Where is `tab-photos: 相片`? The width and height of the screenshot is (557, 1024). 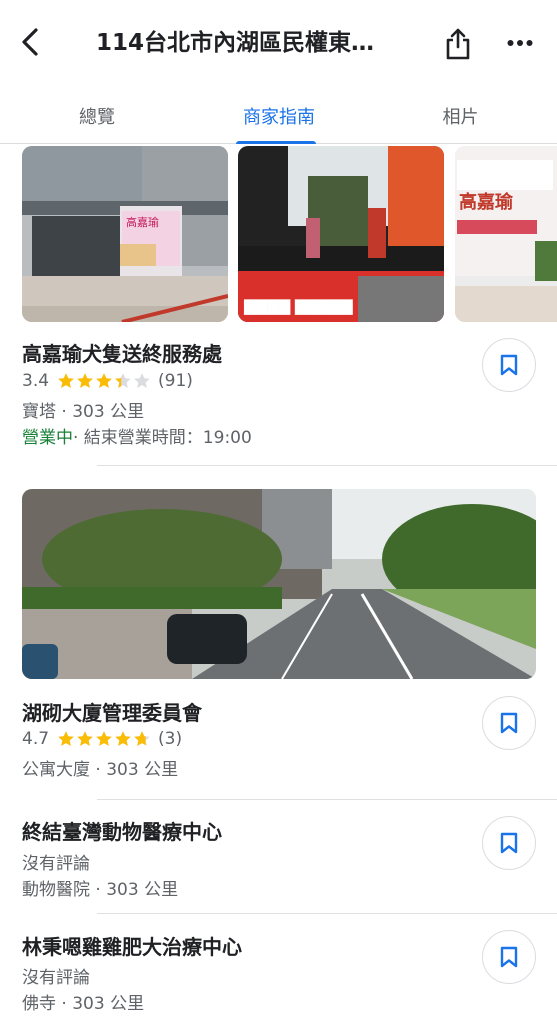 tab-photos: 相片 is located at coordinates (460, 116).